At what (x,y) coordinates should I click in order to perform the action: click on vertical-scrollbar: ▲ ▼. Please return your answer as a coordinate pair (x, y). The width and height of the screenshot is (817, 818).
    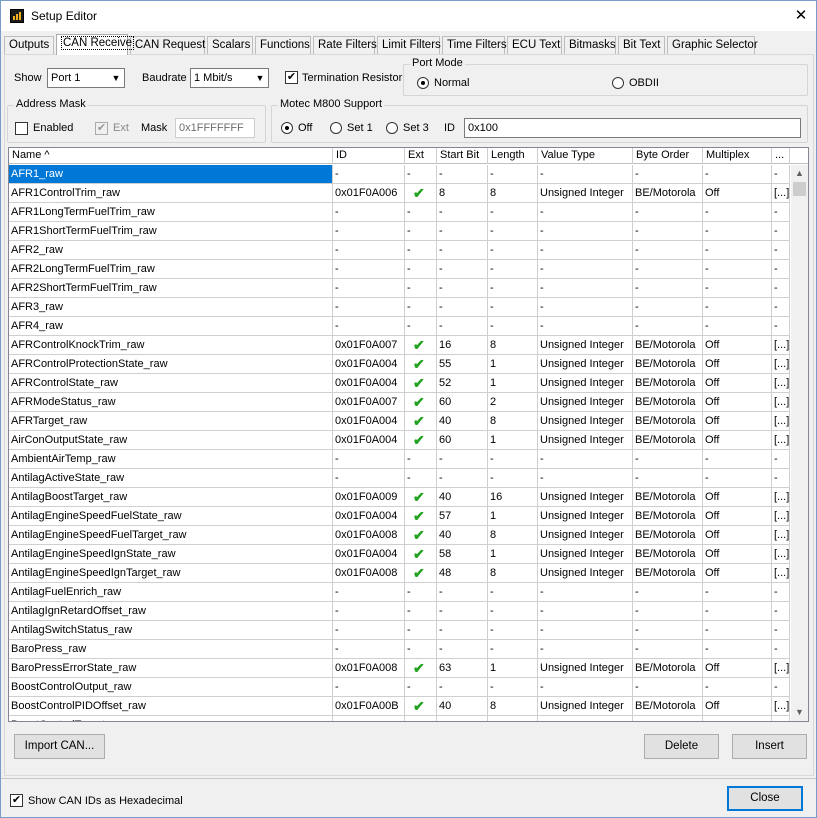
    Looking at the image, I should click on (799, 443).